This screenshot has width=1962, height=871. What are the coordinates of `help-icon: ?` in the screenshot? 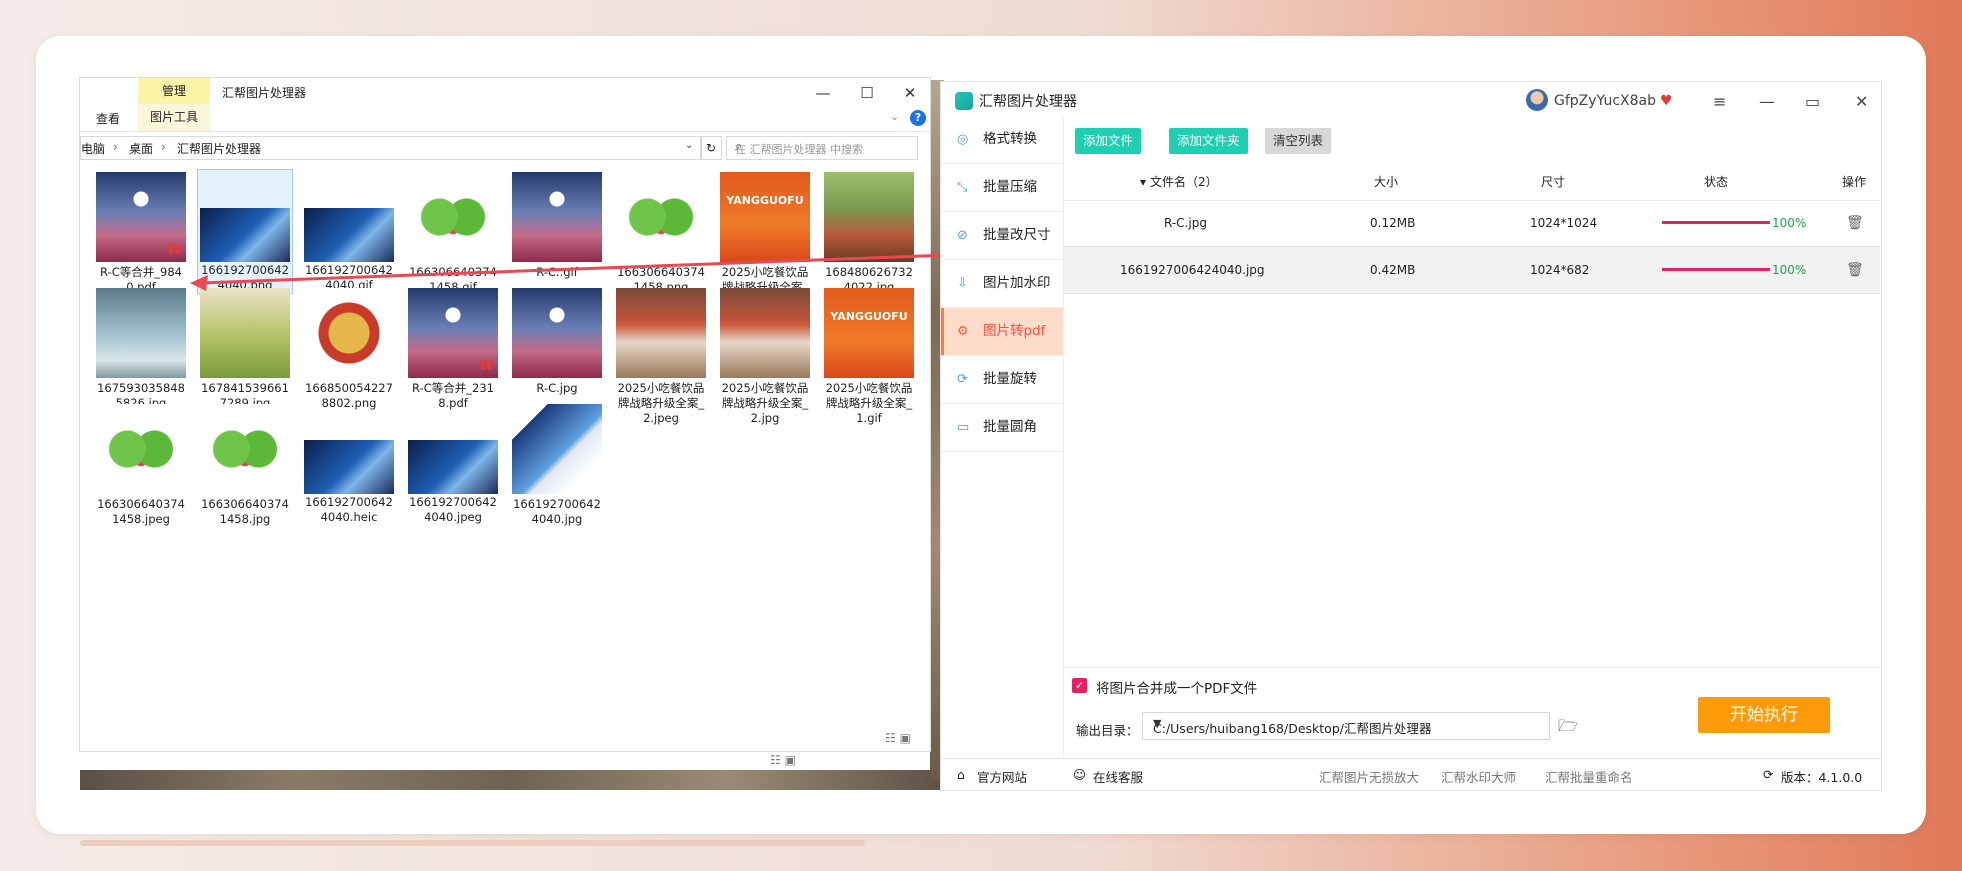 It's located at (918, 118).